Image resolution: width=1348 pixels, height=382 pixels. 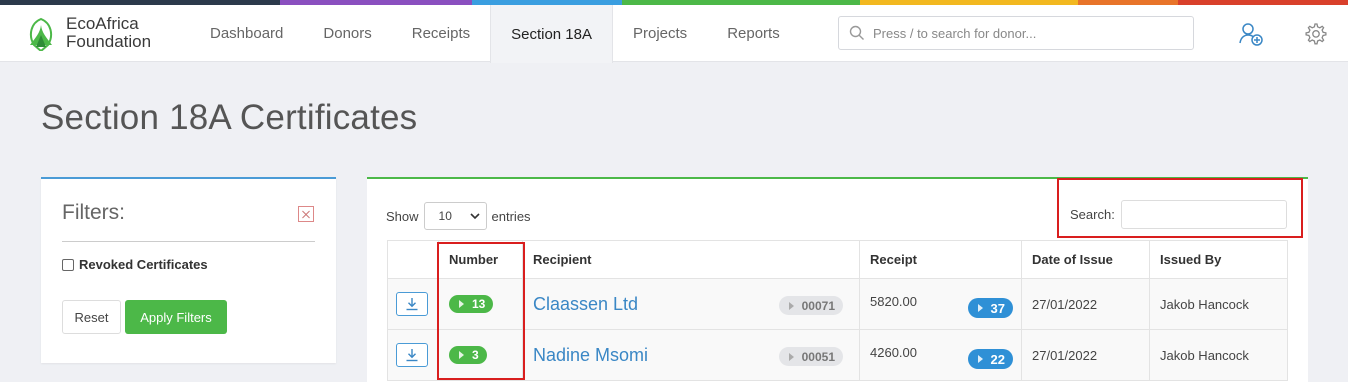 What do you see at coordinates (41, 34) in the screenshot?
I see `leaf-logo-icon` at bounding box center [41, 34].